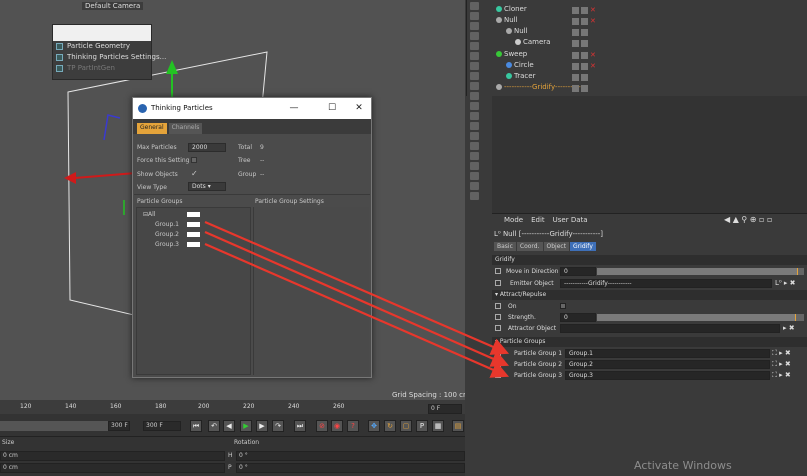 Image resolution: width=807 pixels, height=476 pixels. Describe the element at coordinates (700, 317) in the screenshot. I see `strength-slider` at that location.